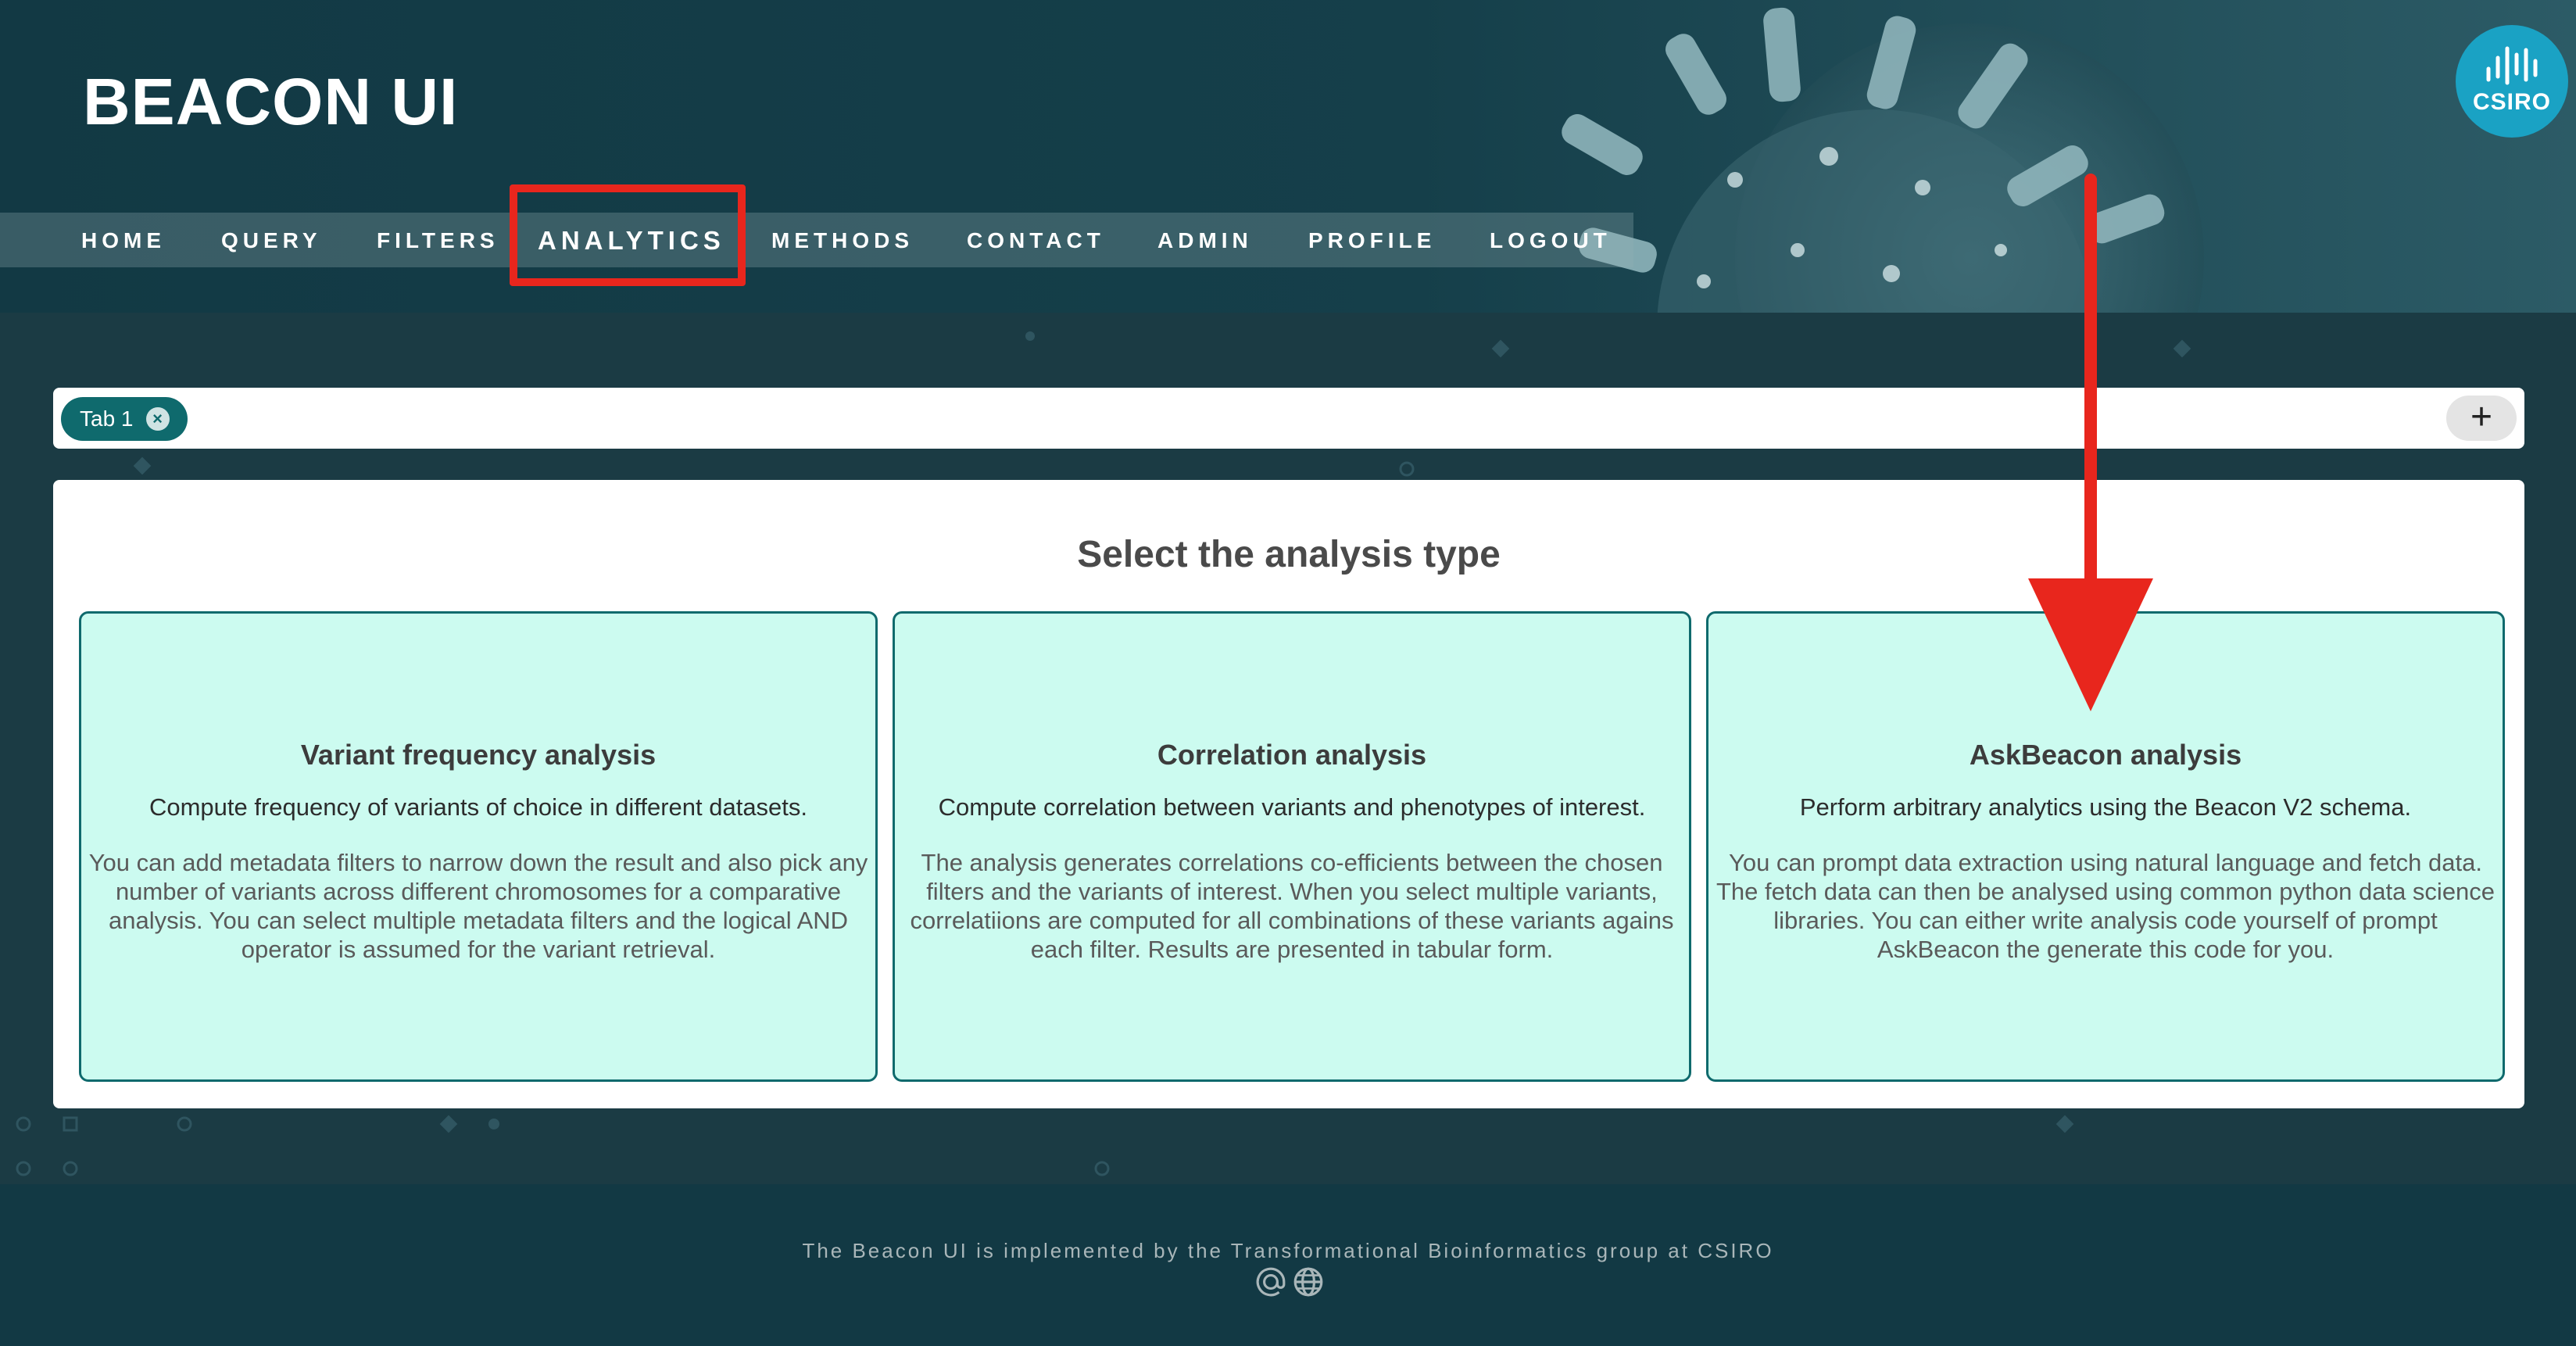 Image resolution: width=2576 pixels, height=1346 pixels. Describe the element at coordinates (157, 419) in the screenshot. I see `close-circle-icon: ×` at that location.